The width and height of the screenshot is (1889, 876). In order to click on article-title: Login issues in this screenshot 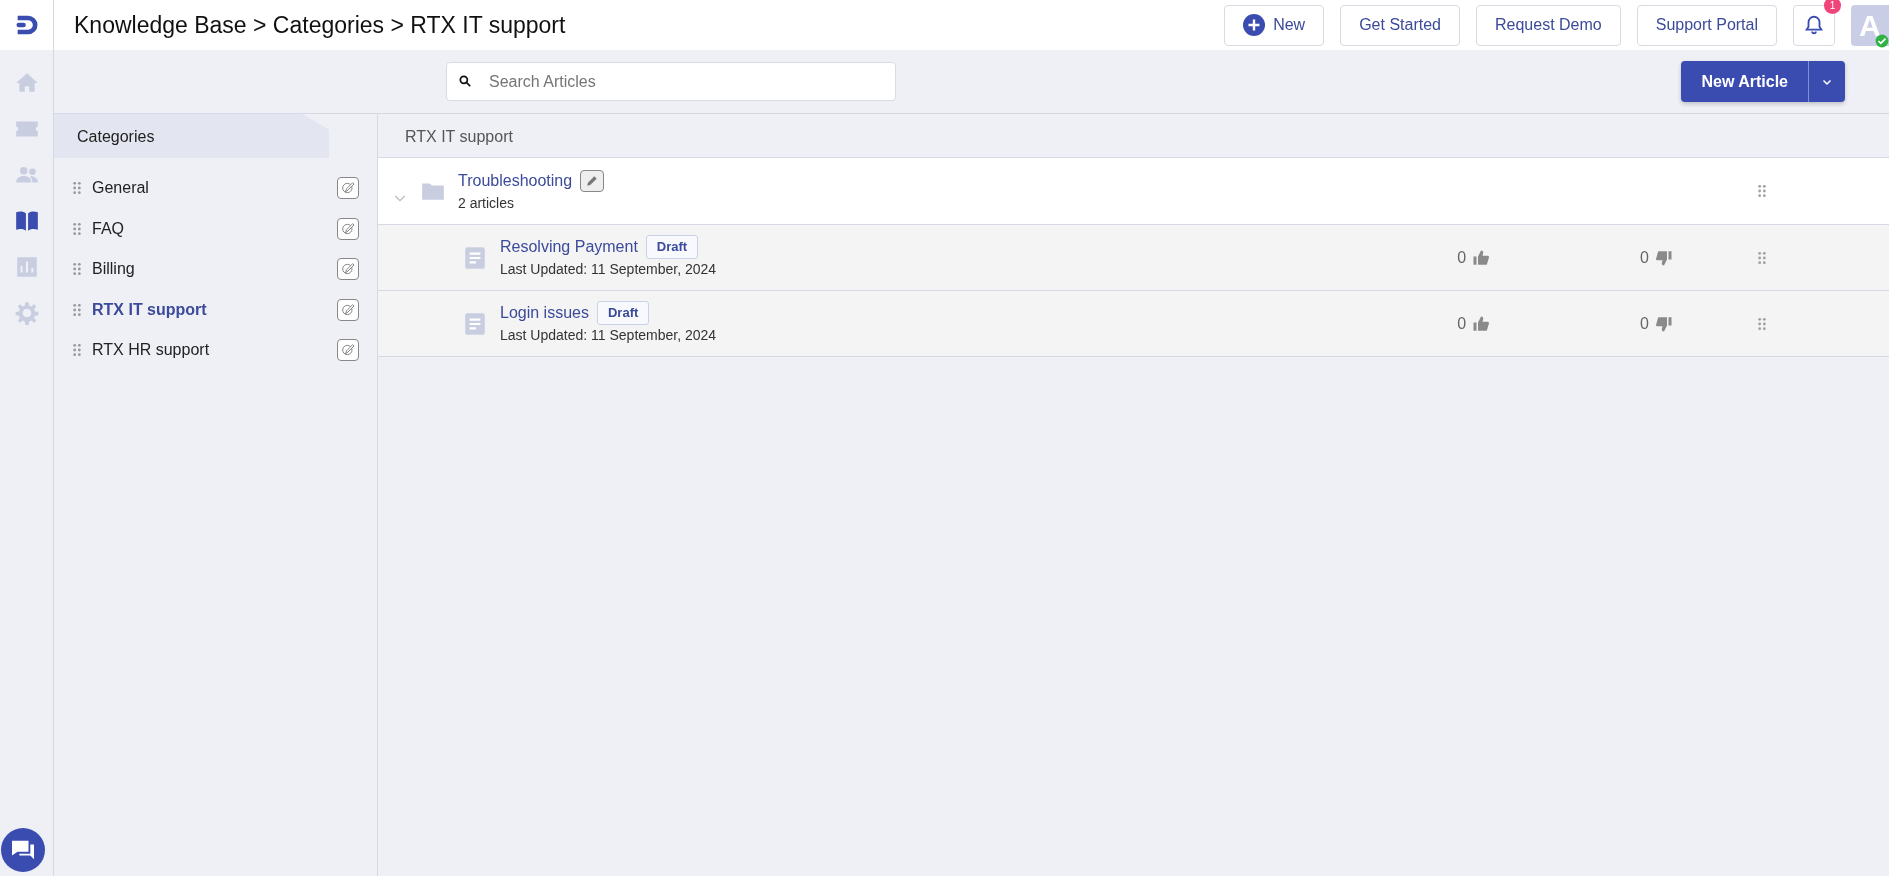, I will do `click(544, 313)`.